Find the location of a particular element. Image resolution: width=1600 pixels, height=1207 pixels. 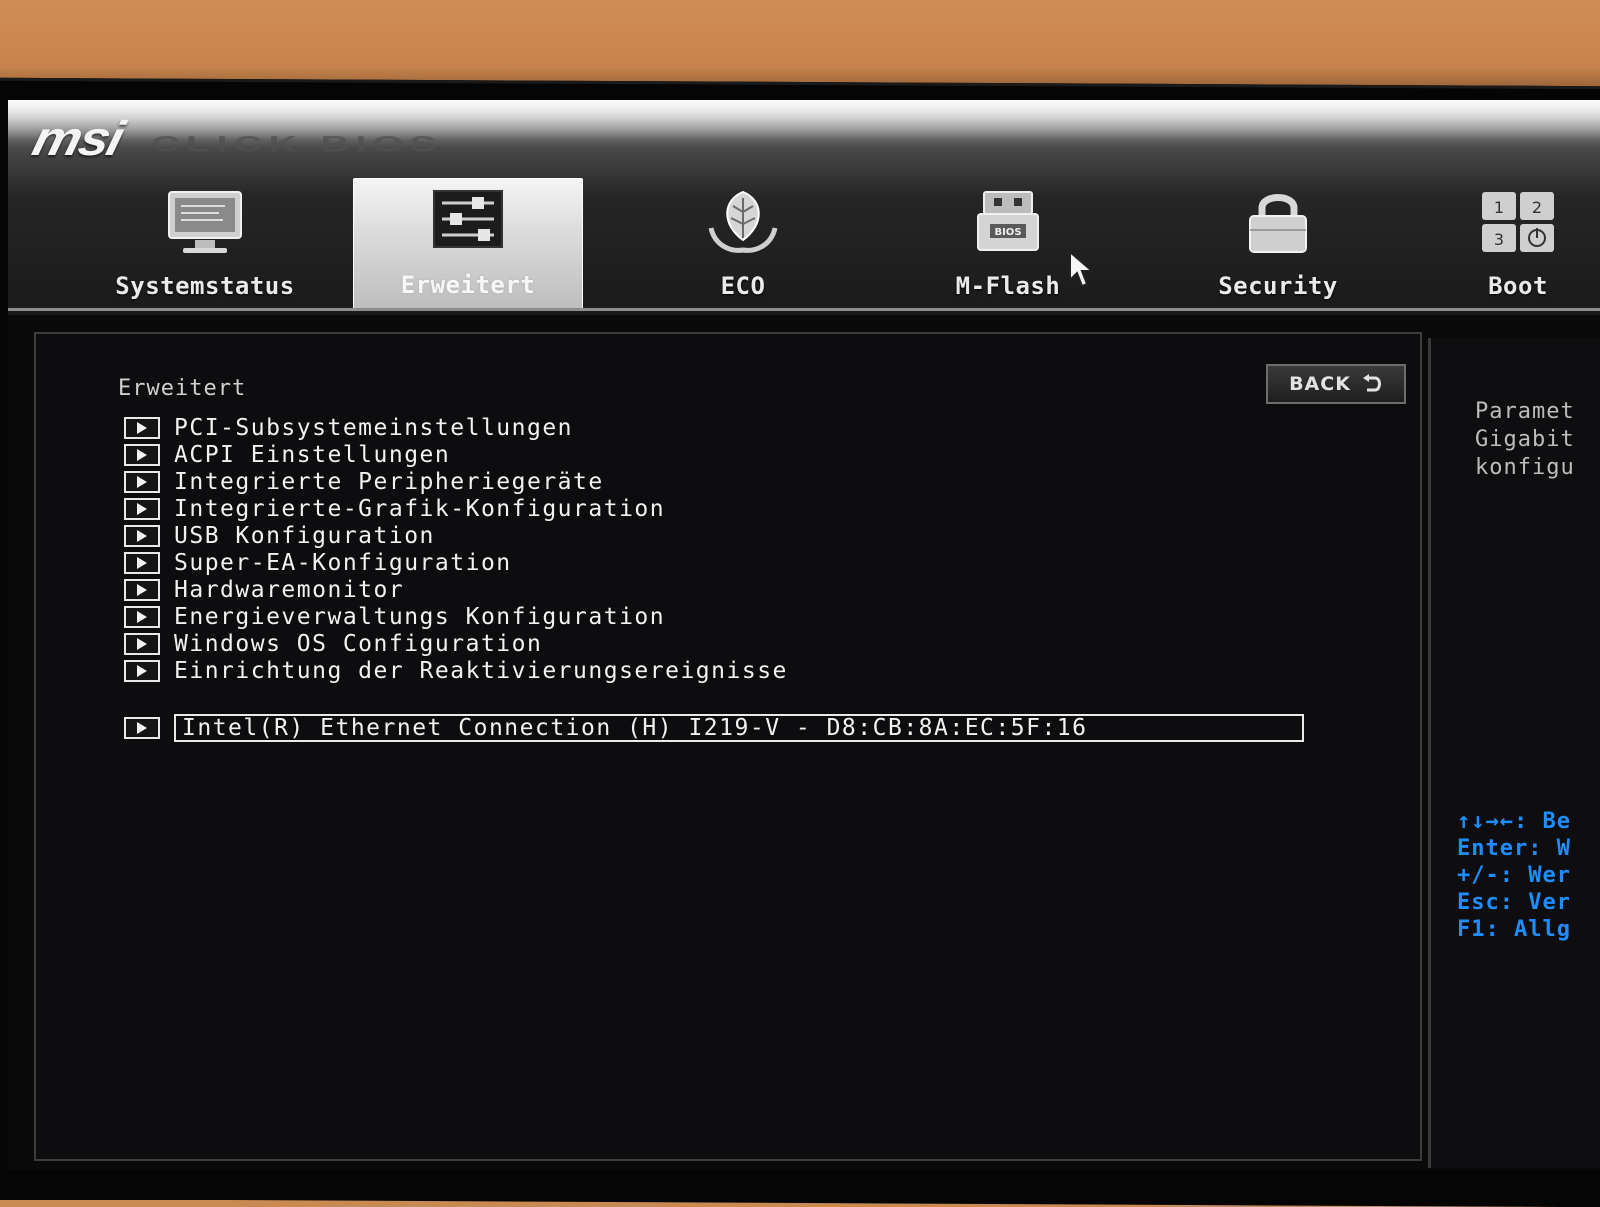

tab-label: M-Flash is located at coordinates (1008, 286).